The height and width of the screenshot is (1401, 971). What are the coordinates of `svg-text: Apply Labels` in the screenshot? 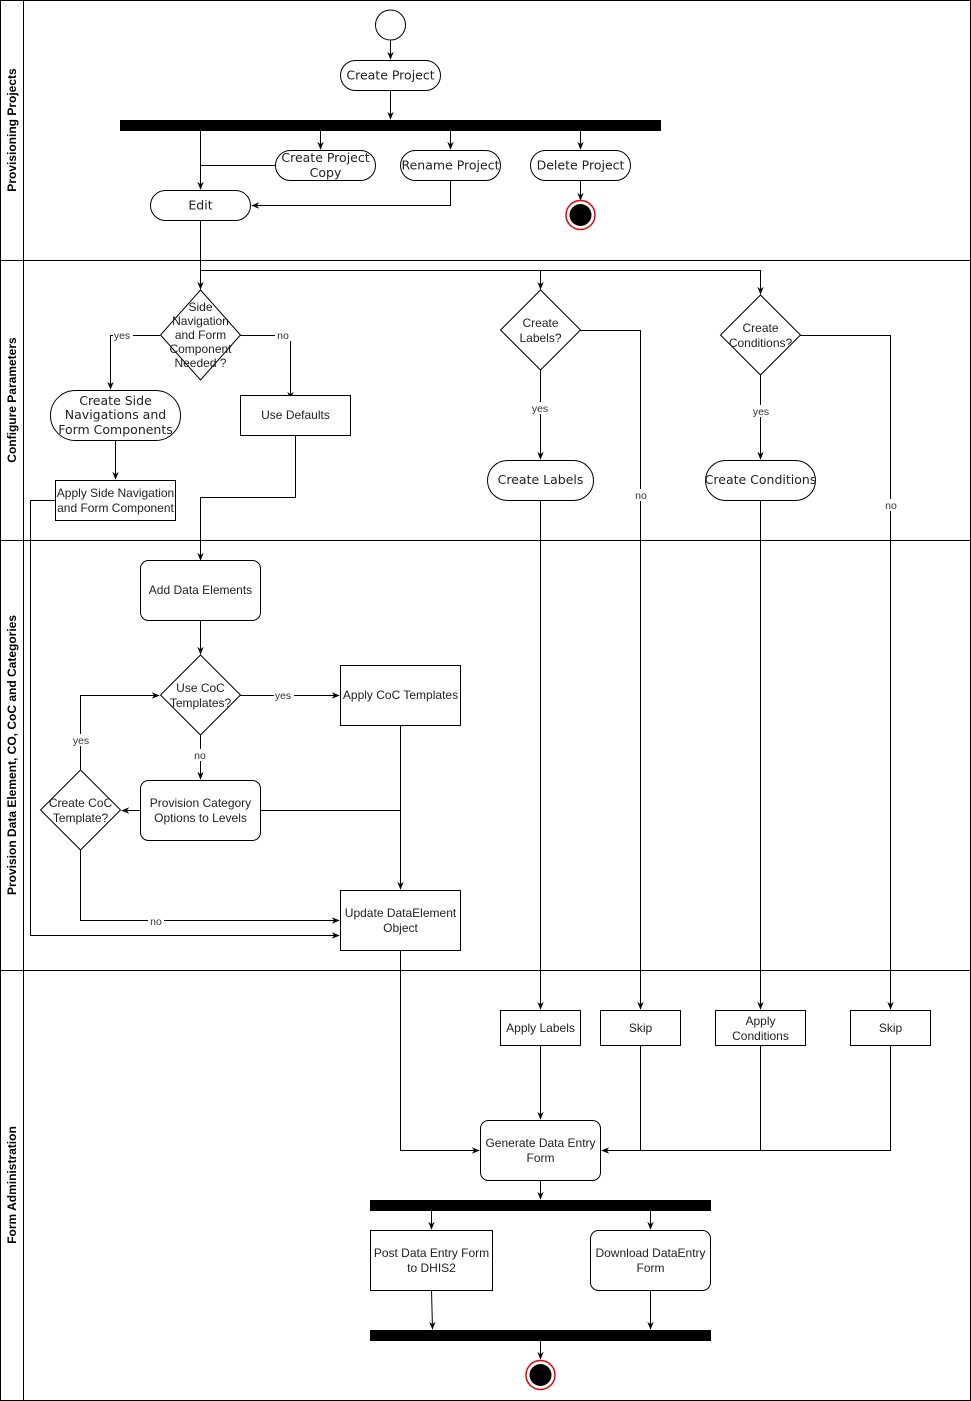 It's located at (540, 1028).